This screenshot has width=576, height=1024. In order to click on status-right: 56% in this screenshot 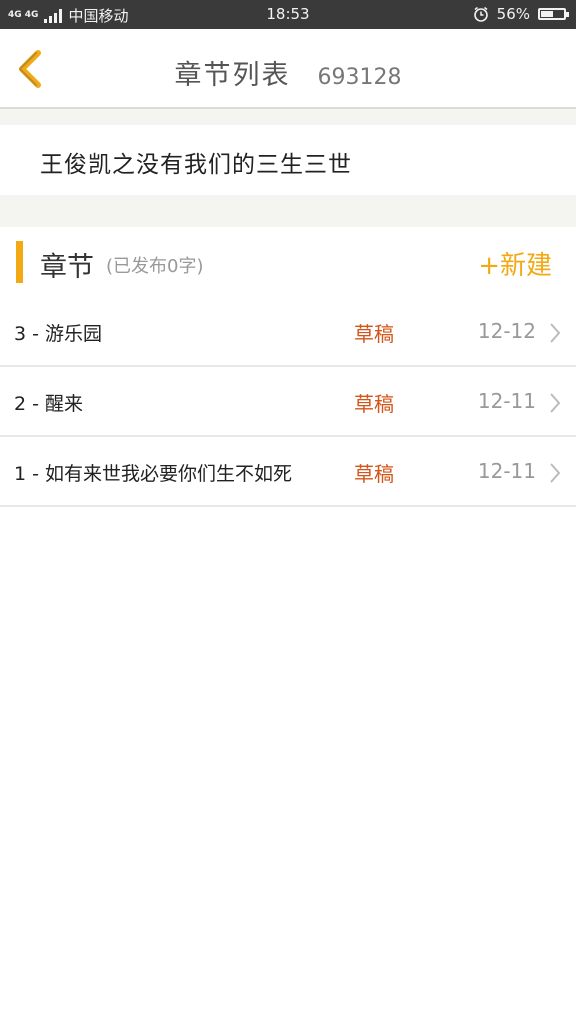, I will do `click(521, 14)`.